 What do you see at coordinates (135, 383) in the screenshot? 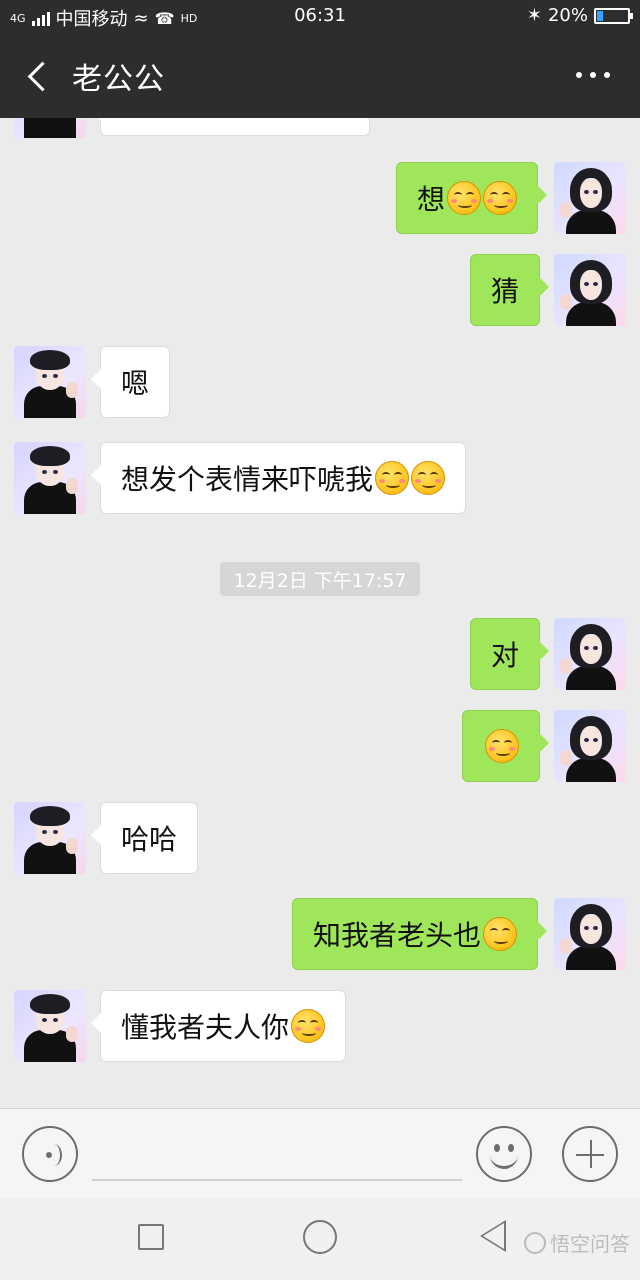
I see `message-text: 嗯` at bounding box center [135, 383].